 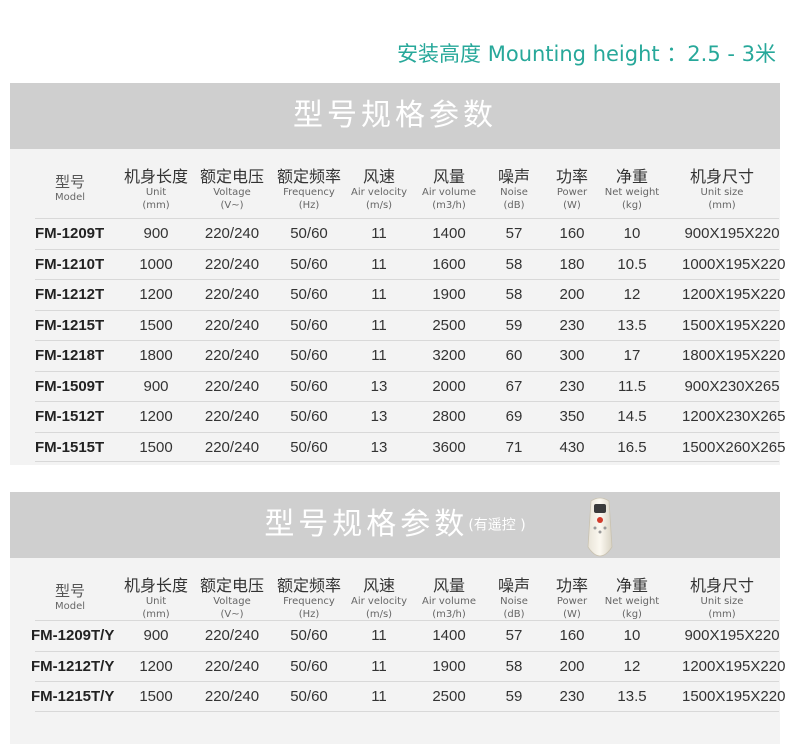 I want to click on t1-header-2: 额定电压 Voltage (V~), so click(x=232, y=189).